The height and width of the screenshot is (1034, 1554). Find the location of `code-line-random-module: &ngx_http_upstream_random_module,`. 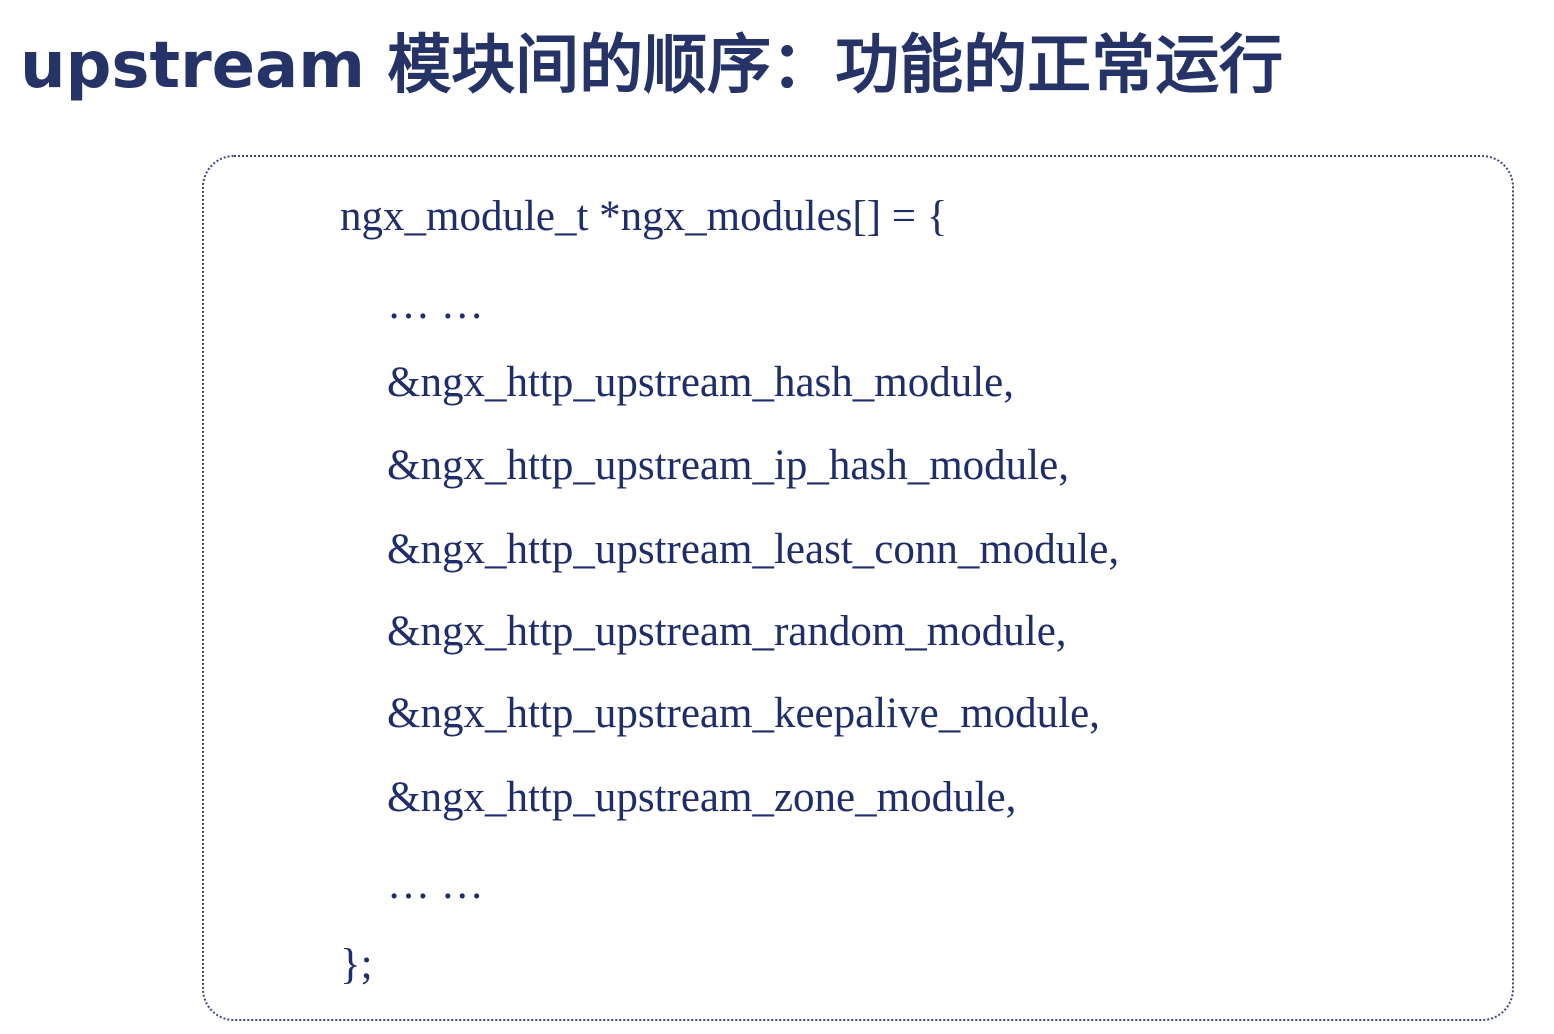

code-line-random-module: &ngx_http_upstream_random_module, is located at coordinates (727, 631).